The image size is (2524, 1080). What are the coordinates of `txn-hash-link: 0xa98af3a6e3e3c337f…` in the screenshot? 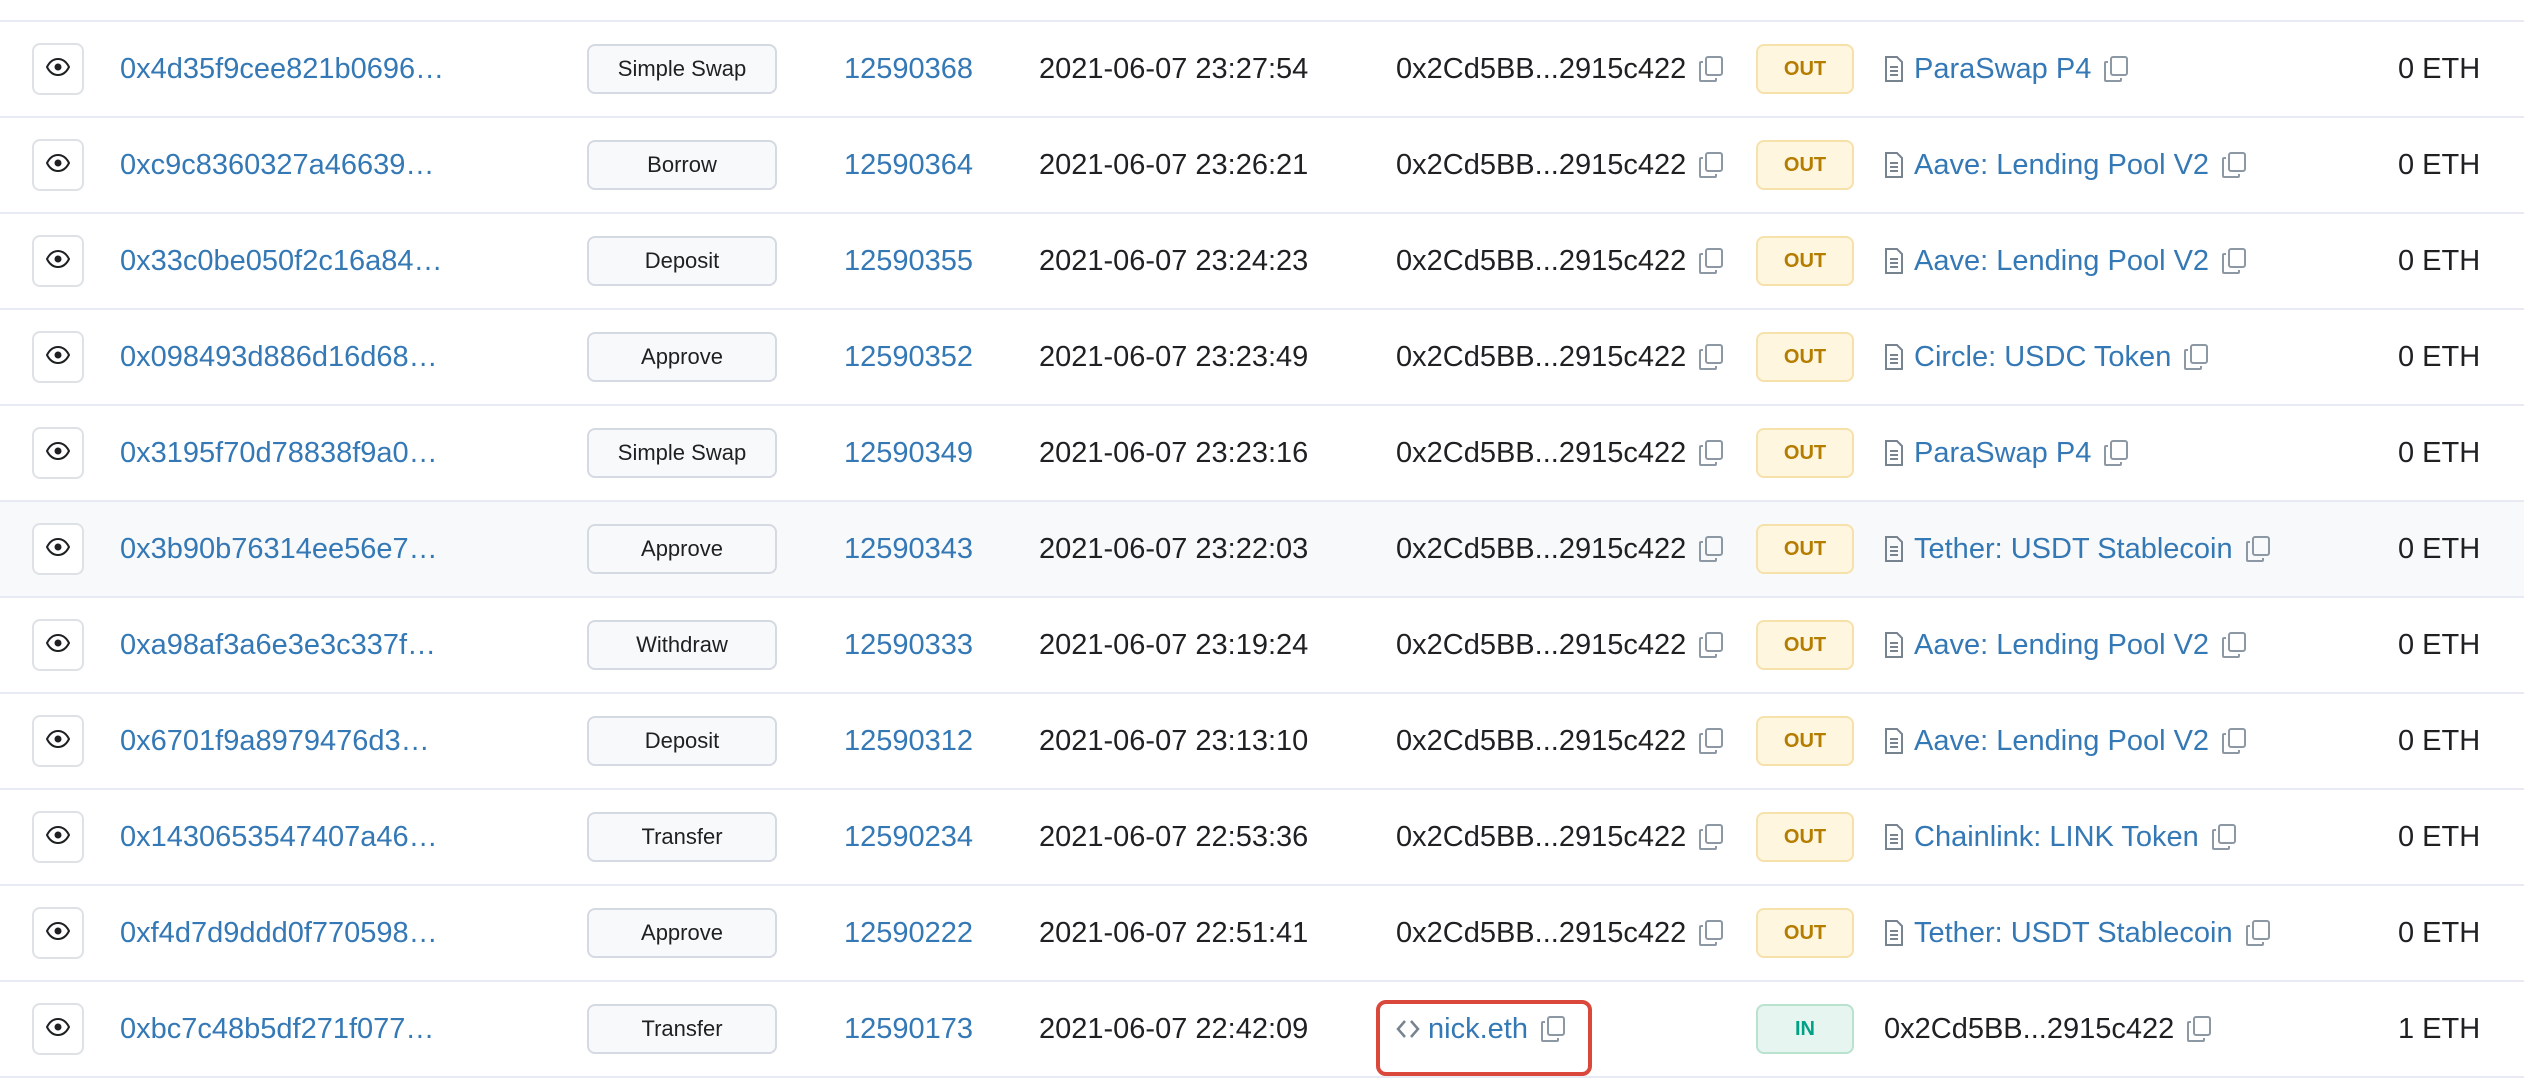 It's located at (278, 645).